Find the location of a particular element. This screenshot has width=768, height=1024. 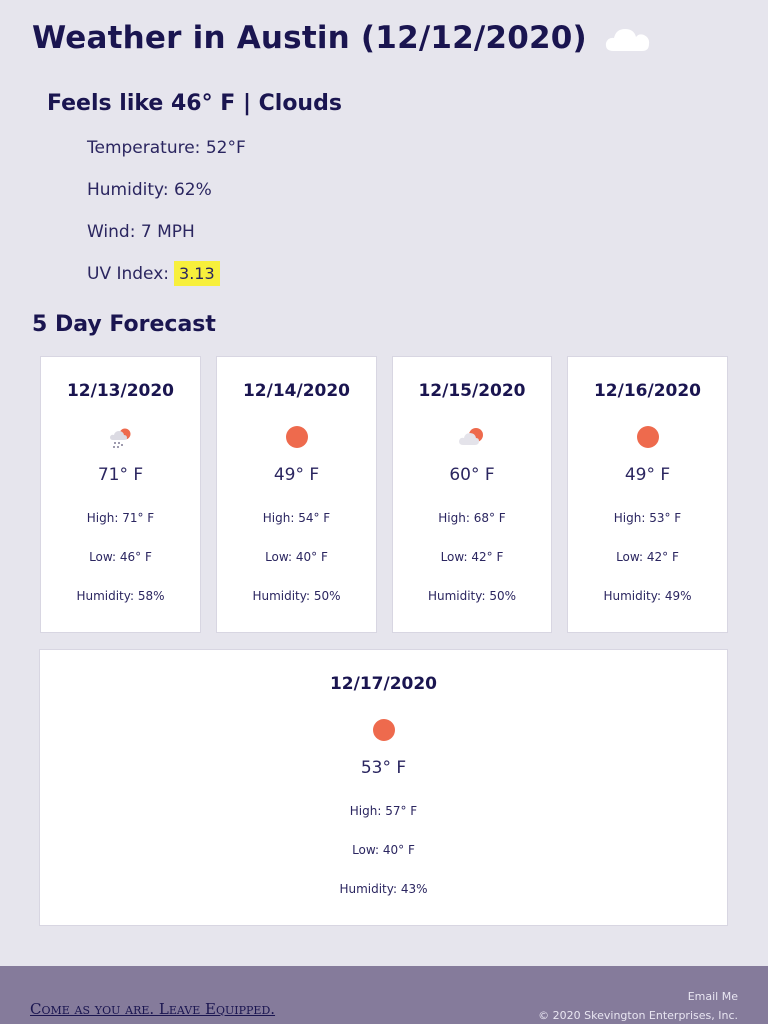

forecast-low: Low: 46° F is located at coordinates (120, 557).